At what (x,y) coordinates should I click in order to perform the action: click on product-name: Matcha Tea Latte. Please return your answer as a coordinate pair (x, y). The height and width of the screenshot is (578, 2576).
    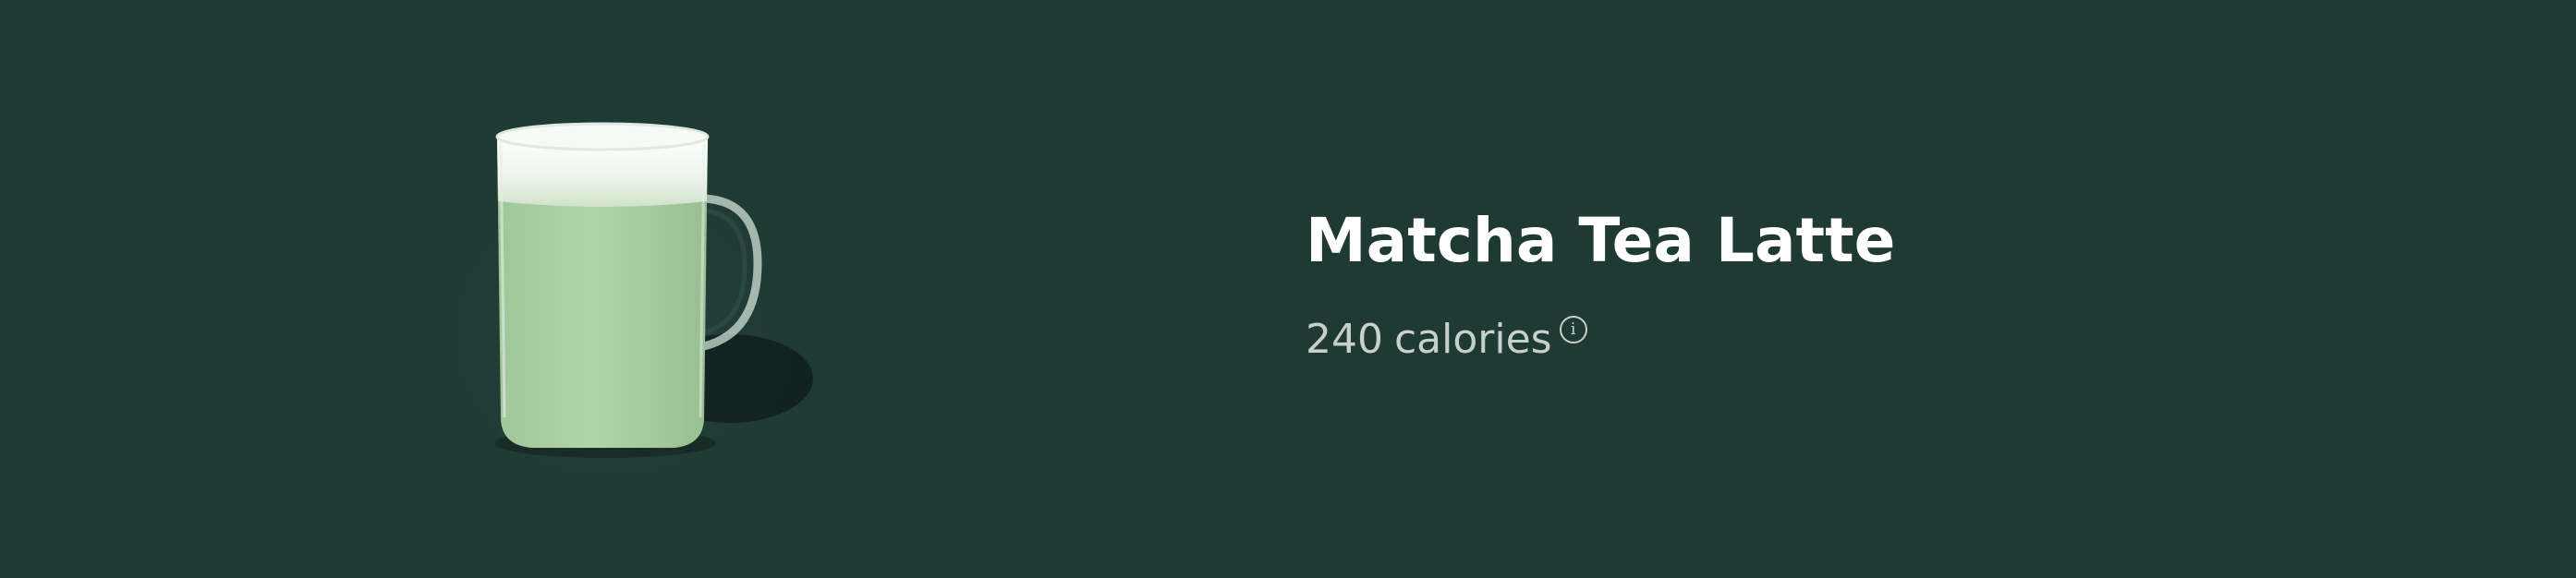
    Looking at the image, I should click on (1601, 240).